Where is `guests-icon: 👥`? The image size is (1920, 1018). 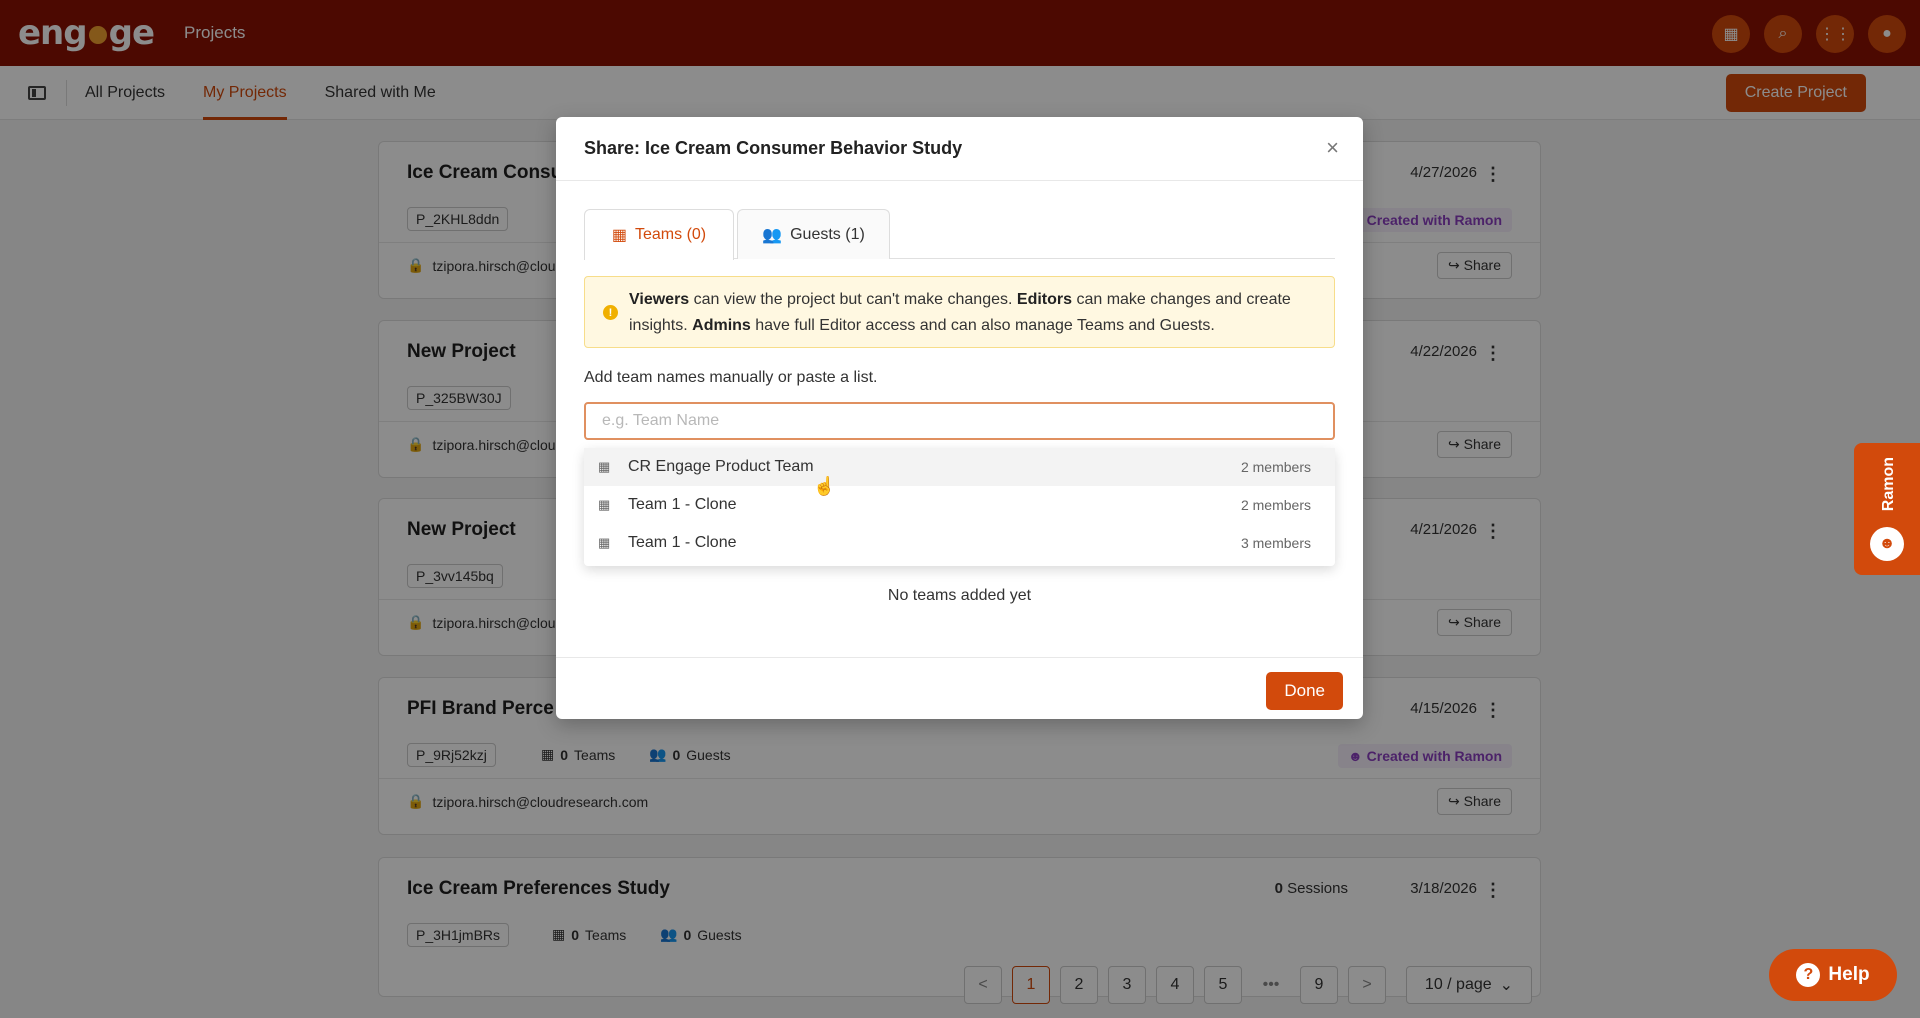 guests-icon: 👥 is located at coordinates (772, 235).